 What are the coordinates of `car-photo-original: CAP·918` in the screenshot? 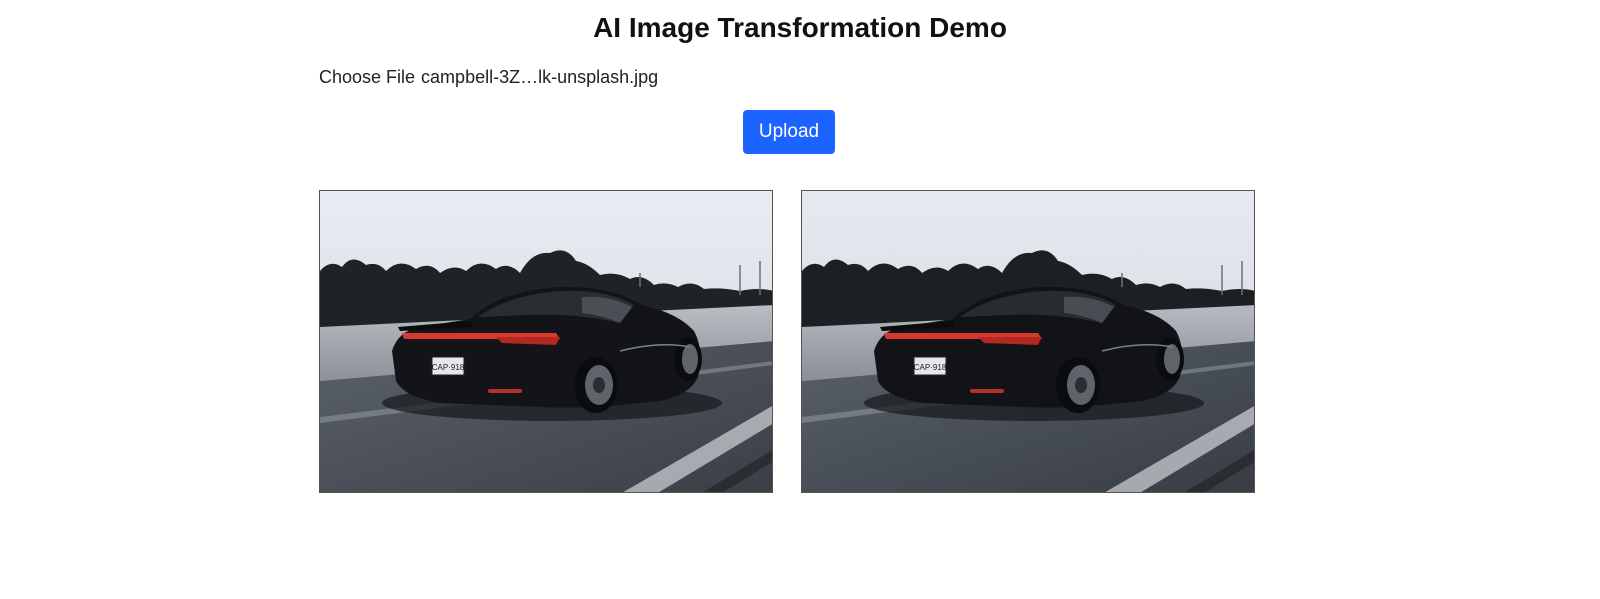 It's located at (546, 341).